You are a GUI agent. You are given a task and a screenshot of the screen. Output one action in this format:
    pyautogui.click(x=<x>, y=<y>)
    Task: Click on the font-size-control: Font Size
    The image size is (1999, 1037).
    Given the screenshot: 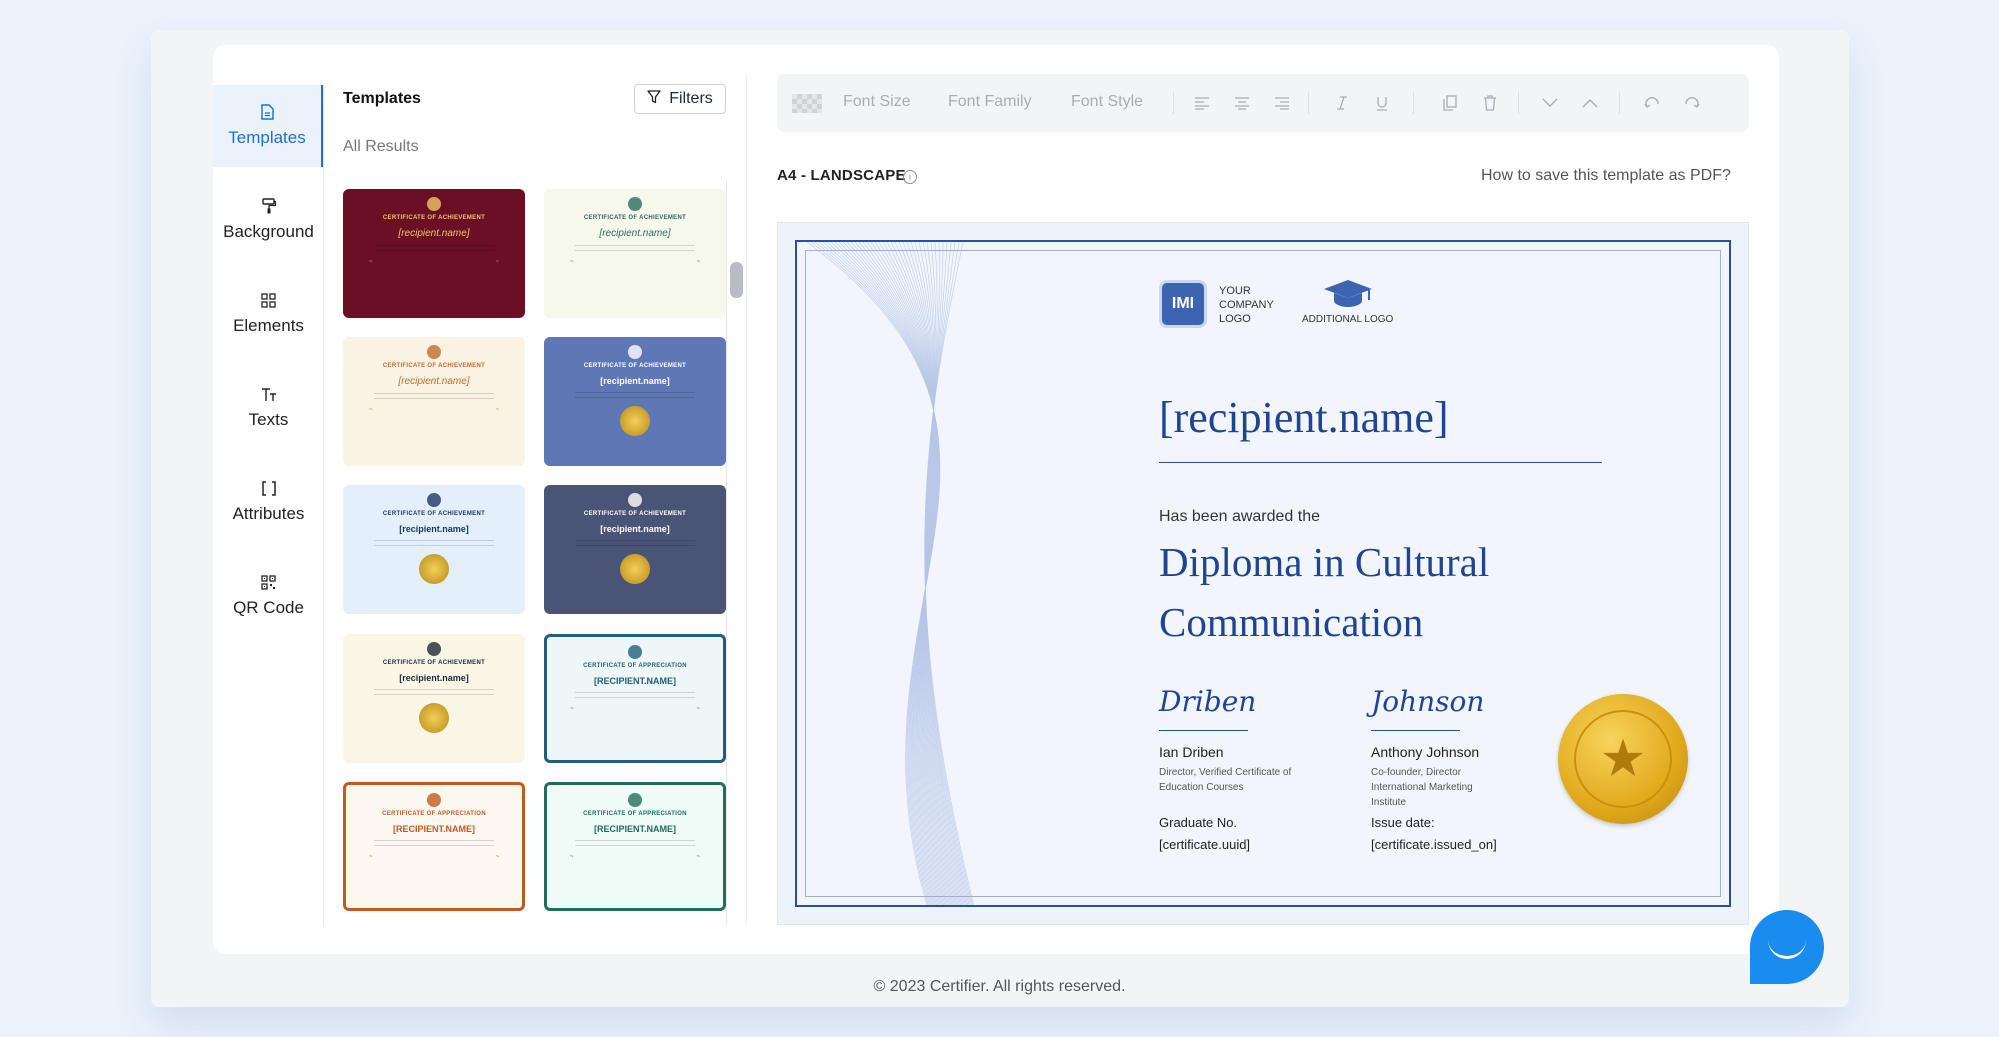 What is the action you would take?
    pyautogui.click(x=877, y=102)
    